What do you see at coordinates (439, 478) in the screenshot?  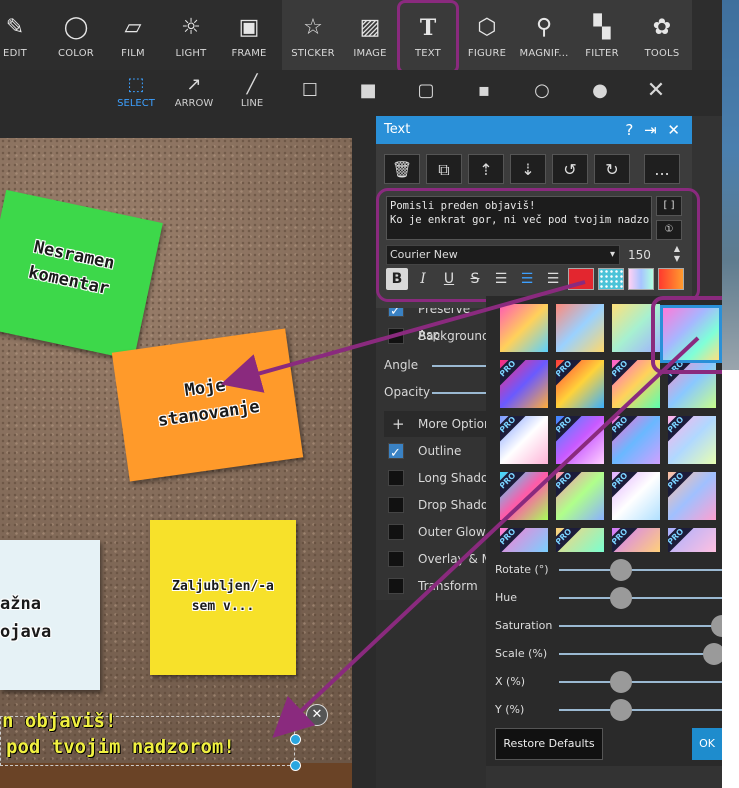 I see `long-shadow-row: Long Shado` at bounding box center [439, 478].